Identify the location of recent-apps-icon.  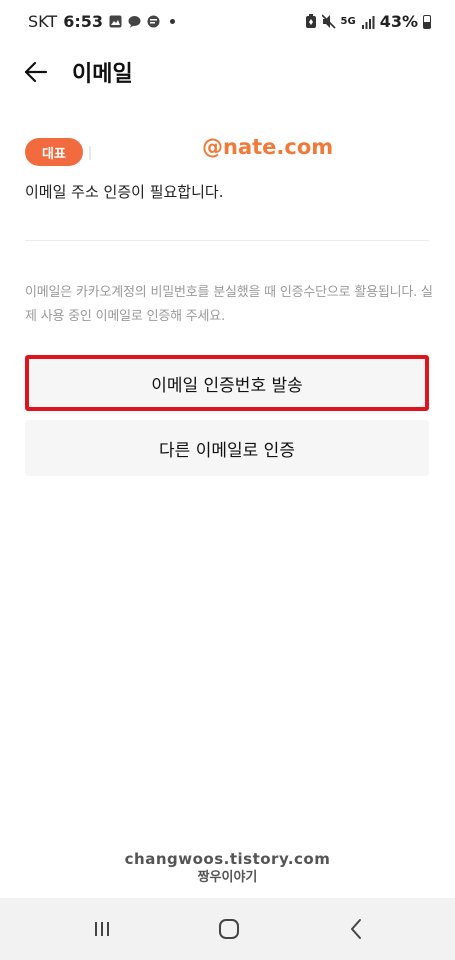
(102, 929).